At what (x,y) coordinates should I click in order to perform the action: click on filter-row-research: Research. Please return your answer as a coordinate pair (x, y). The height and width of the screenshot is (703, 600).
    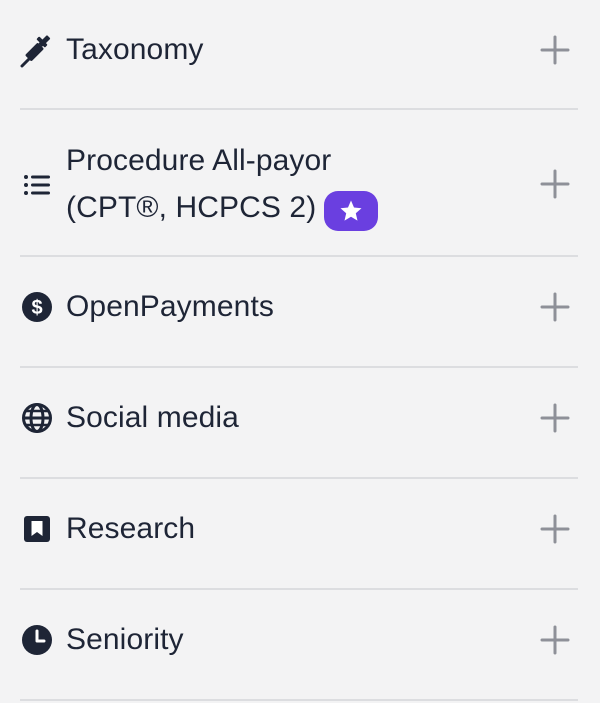
    Looking at the image, I should click on (299, 534).